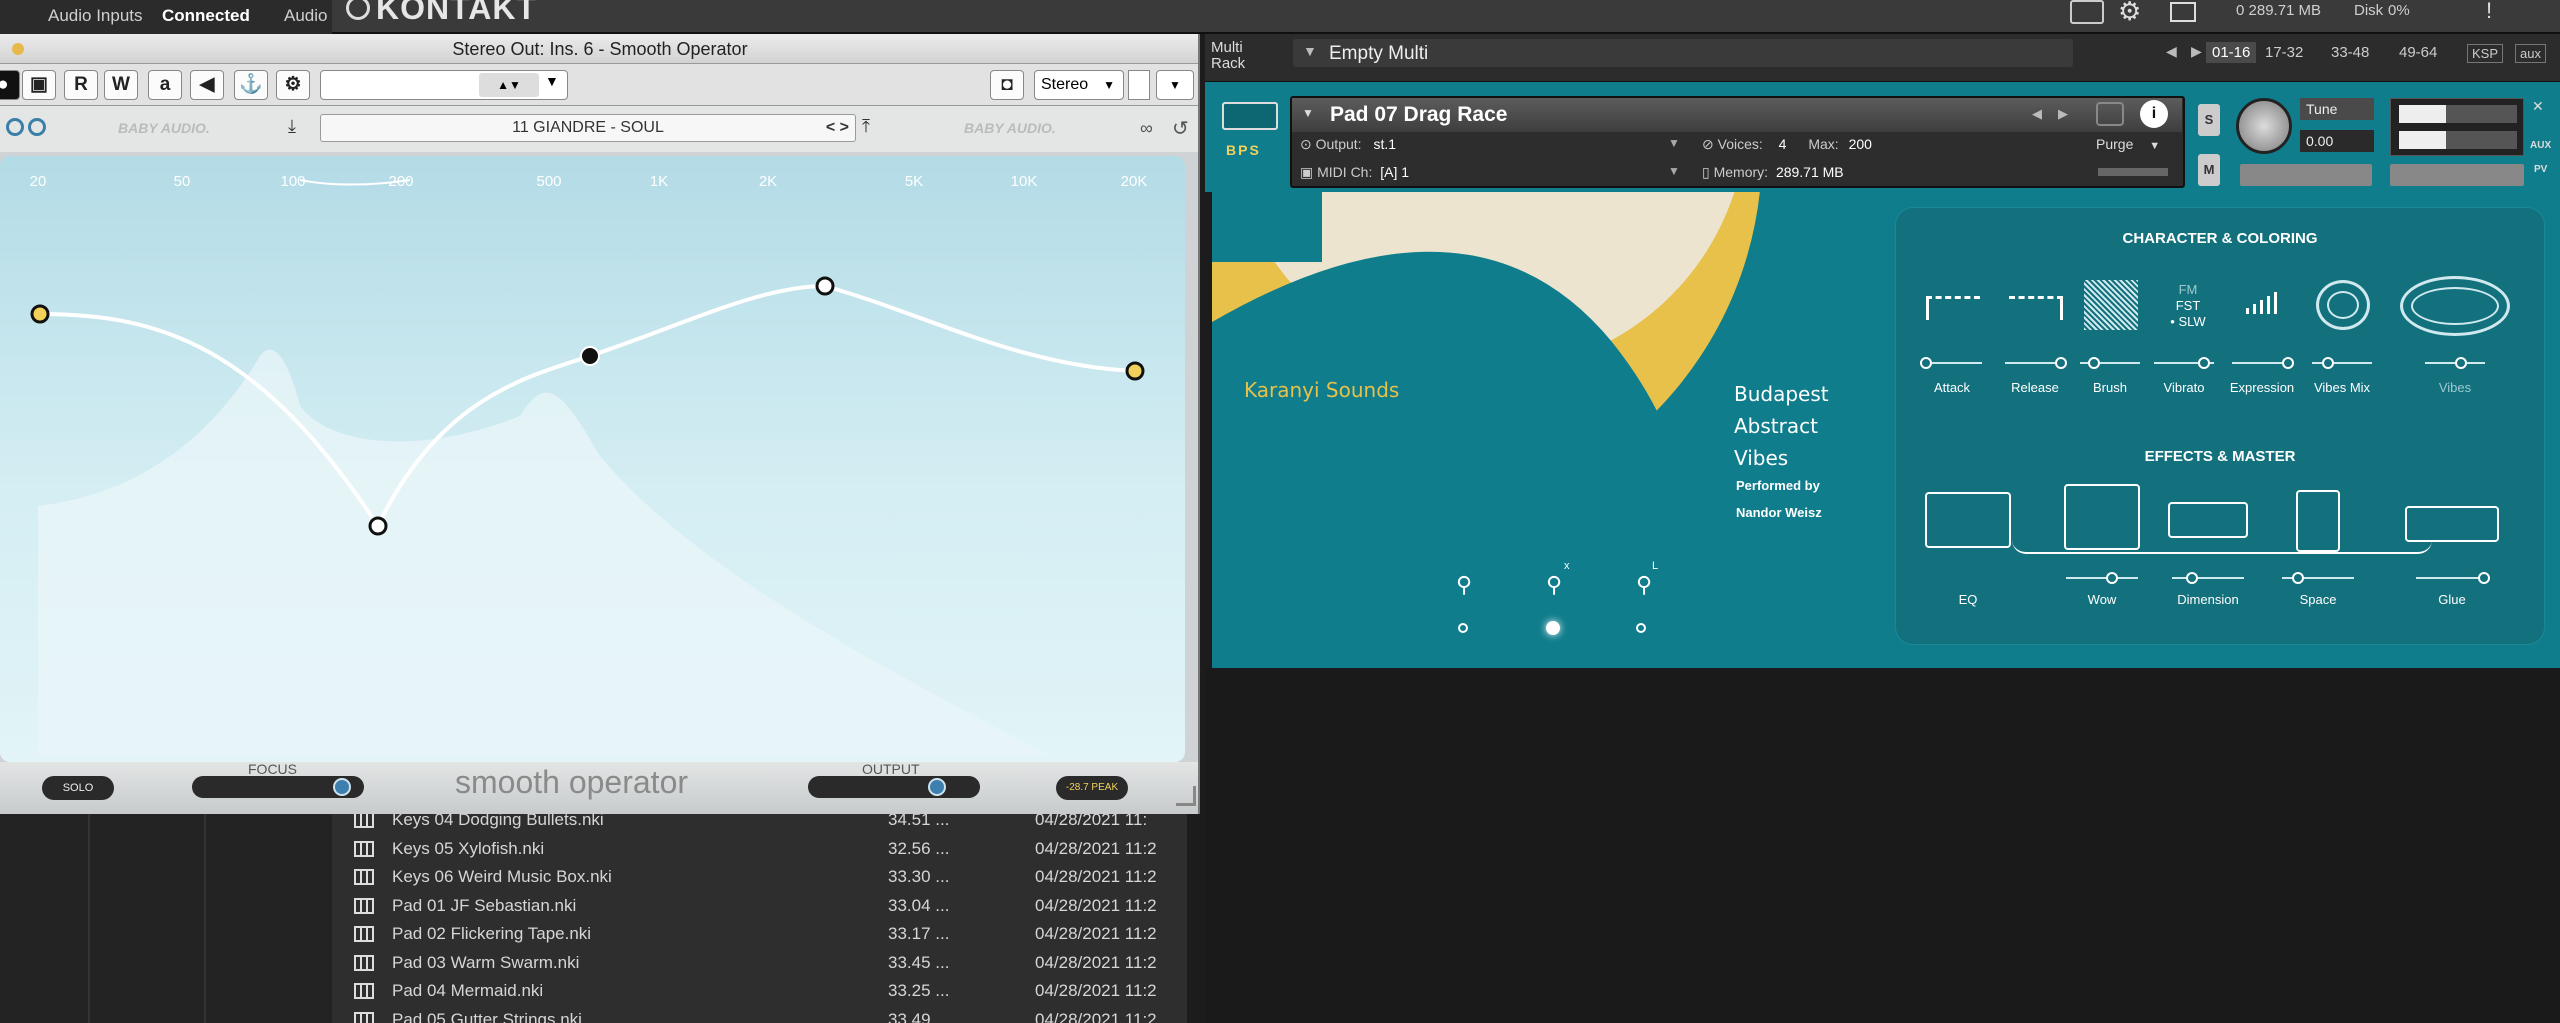 Image resolution: width=2560 pixels, height=1023 pixels. Describe the element at coordinates (2188, 290) in the screenshot. I see `vibrato-mode-fm: FM` at that location.